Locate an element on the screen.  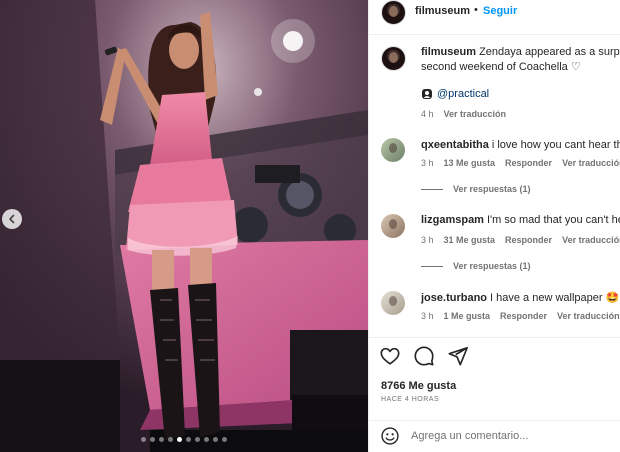
comment-text: qxeentabitha i love how you cant hear the is located at coordinates (520, 145).